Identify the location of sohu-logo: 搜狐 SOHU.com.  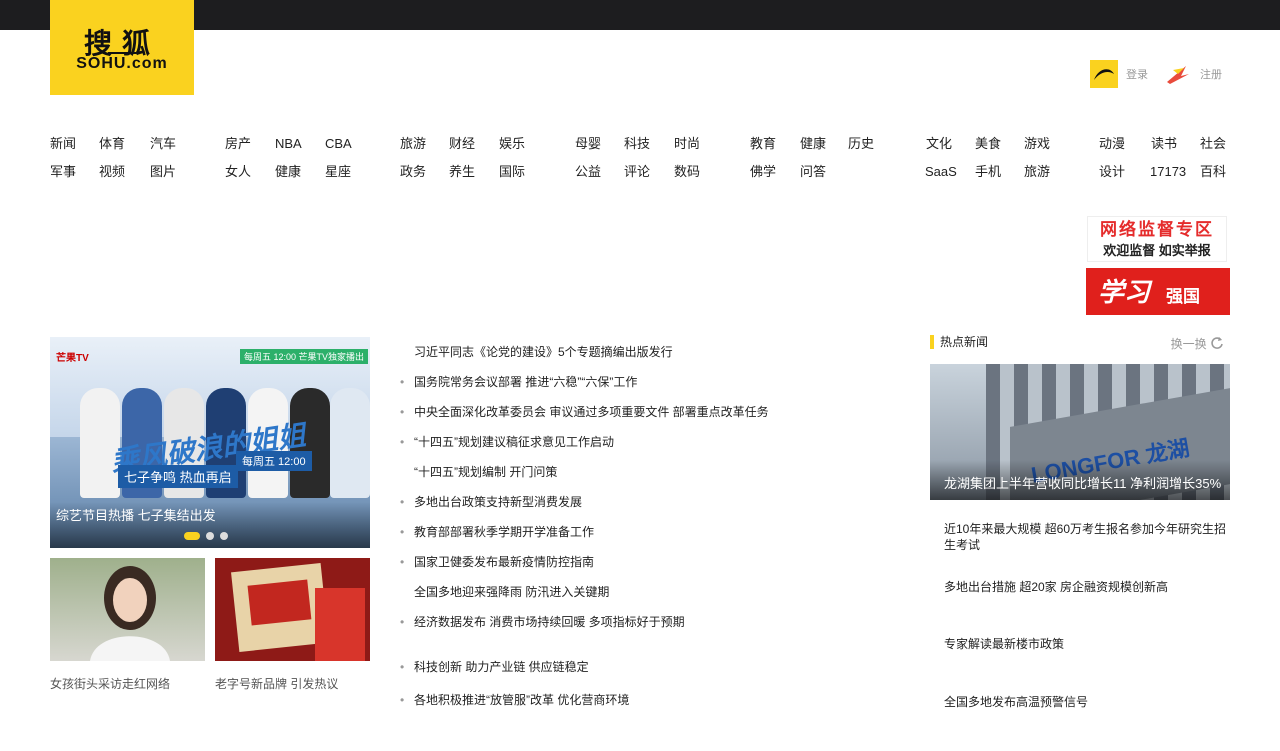
(122, 47).